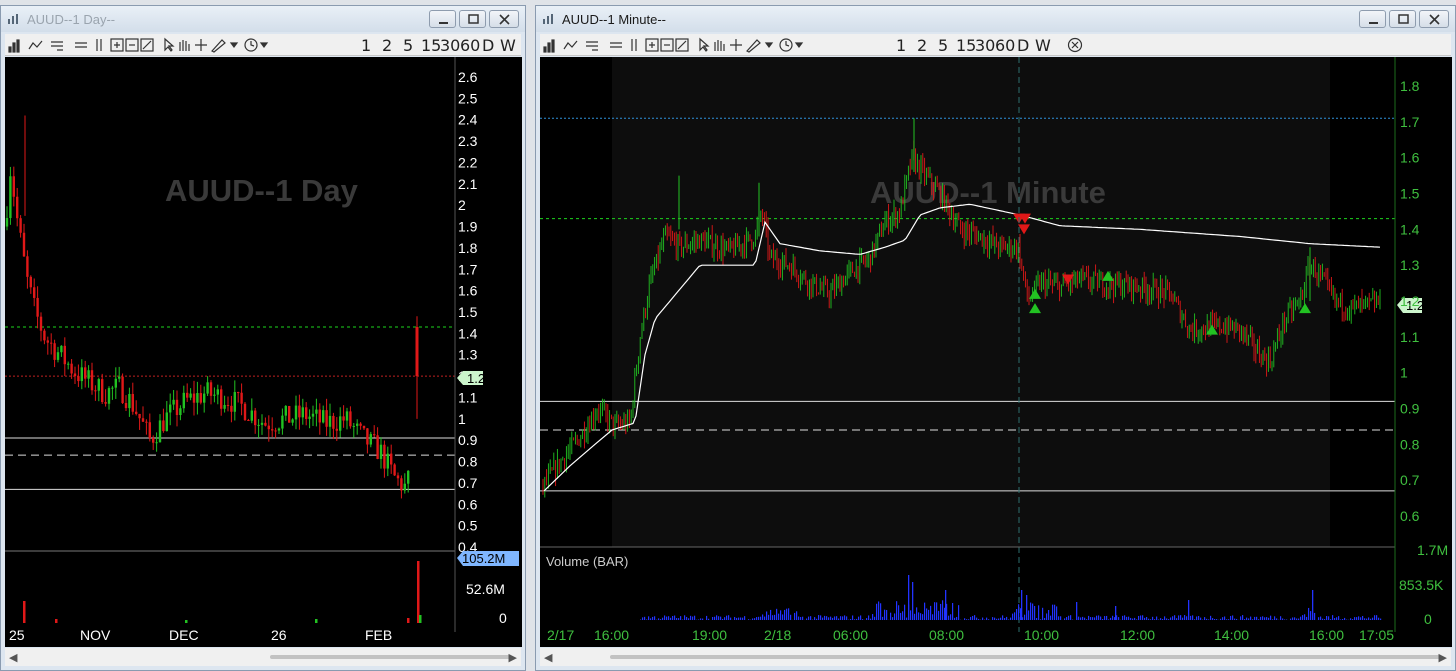 This screenshot has height=671, width=1456. What do you see at coordinates (263, 19) in the screenshot?
I see `title-bar: AUUD--1 Day--` at bounding box center [263, 19].